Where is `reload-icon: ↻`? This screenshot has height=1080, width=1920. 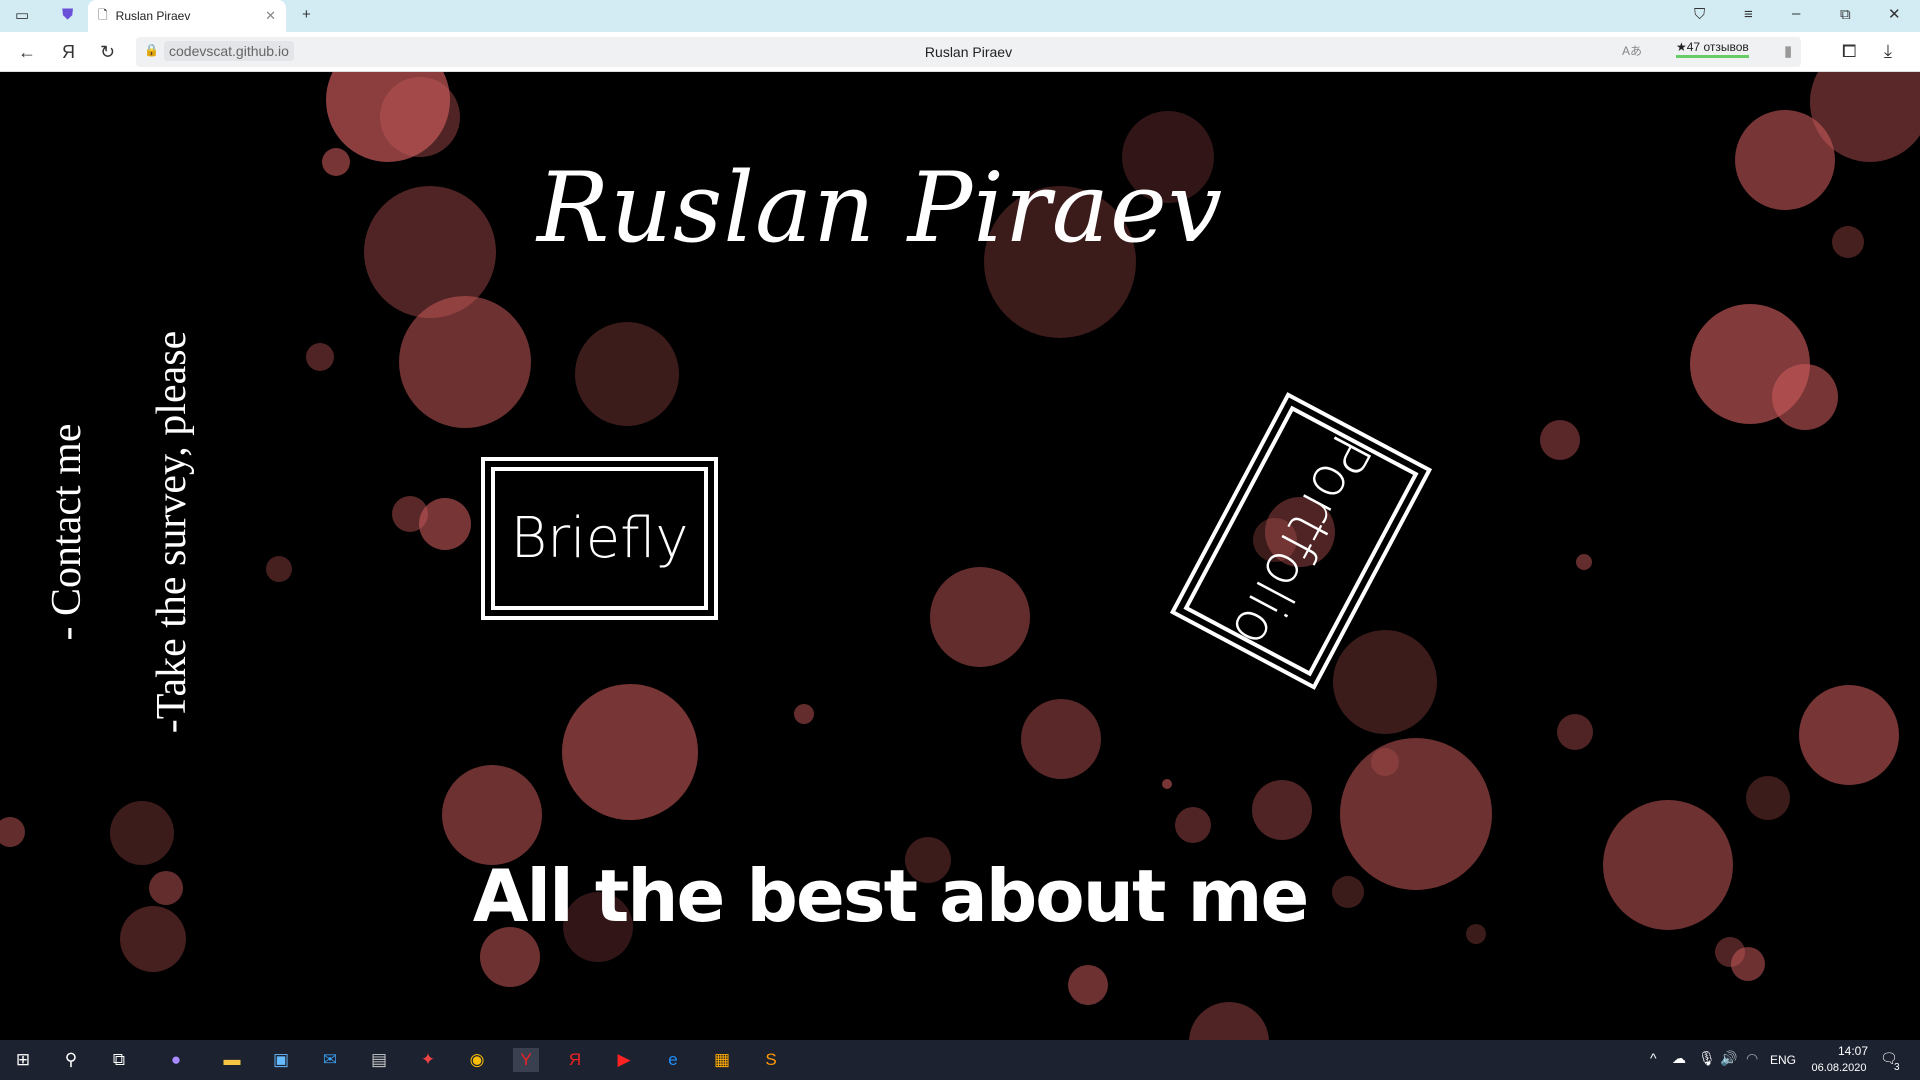
reload-icon: ↻ is located at coordinates (107, 52).